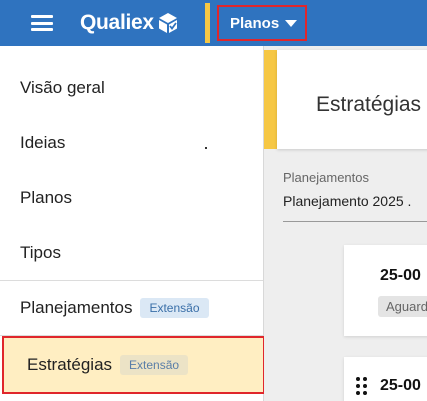 This screenshot has height=401, width=427. I want to click on module-selector-label: Planos, so click(255, 23).